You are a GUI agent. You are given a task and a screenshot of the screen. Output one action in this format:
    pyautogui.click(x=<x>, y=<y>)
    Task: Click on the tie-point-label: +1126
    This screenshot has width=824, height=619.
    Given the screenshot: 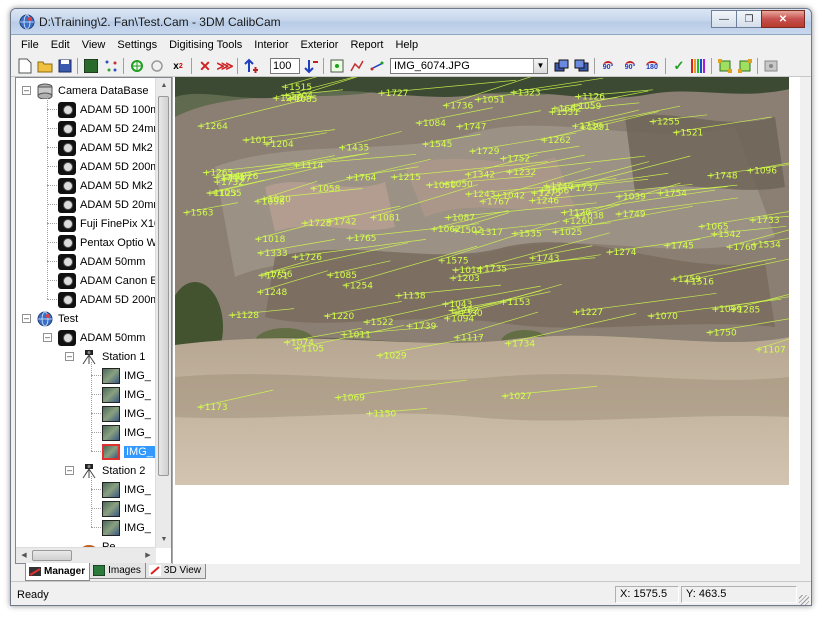 What is the action you would take?
    pyautogui.click(x=590, y=97)
    